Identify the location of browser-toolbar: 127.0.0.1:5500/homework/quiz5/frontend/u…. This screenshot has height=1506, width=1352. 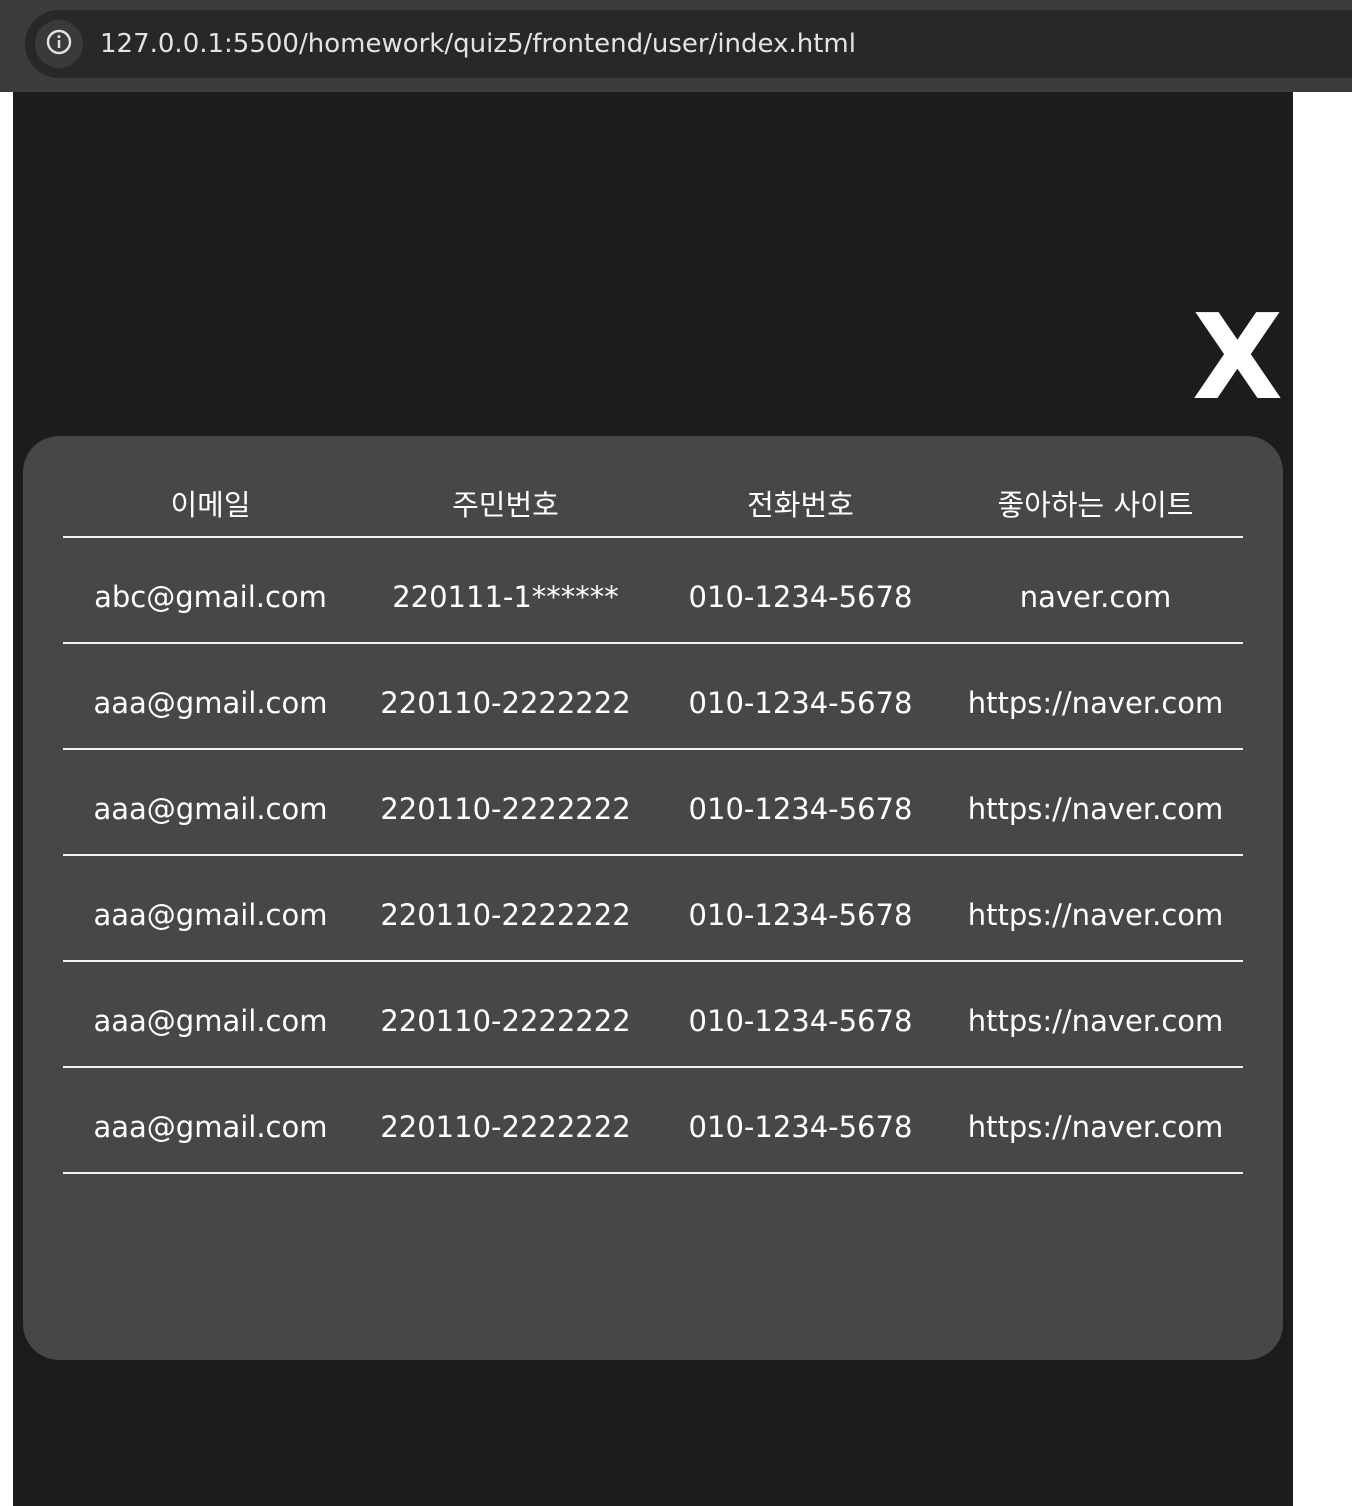
(676, 46).